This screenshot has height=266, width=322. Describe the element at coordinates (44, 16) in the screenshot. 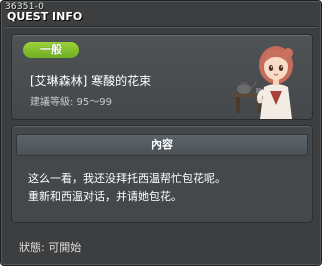

I see `window-title: QUEST INFO` at that location.